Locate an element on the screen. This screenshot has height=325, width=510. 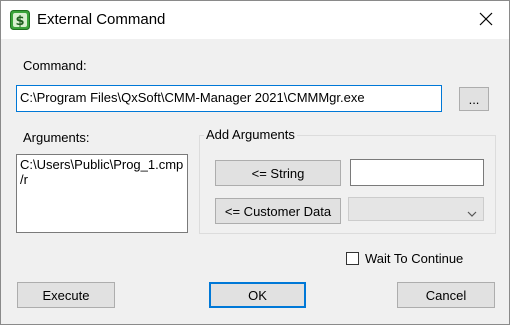
wait-to-continue-label: Wait To Continue is located at coordinates (414, 258).